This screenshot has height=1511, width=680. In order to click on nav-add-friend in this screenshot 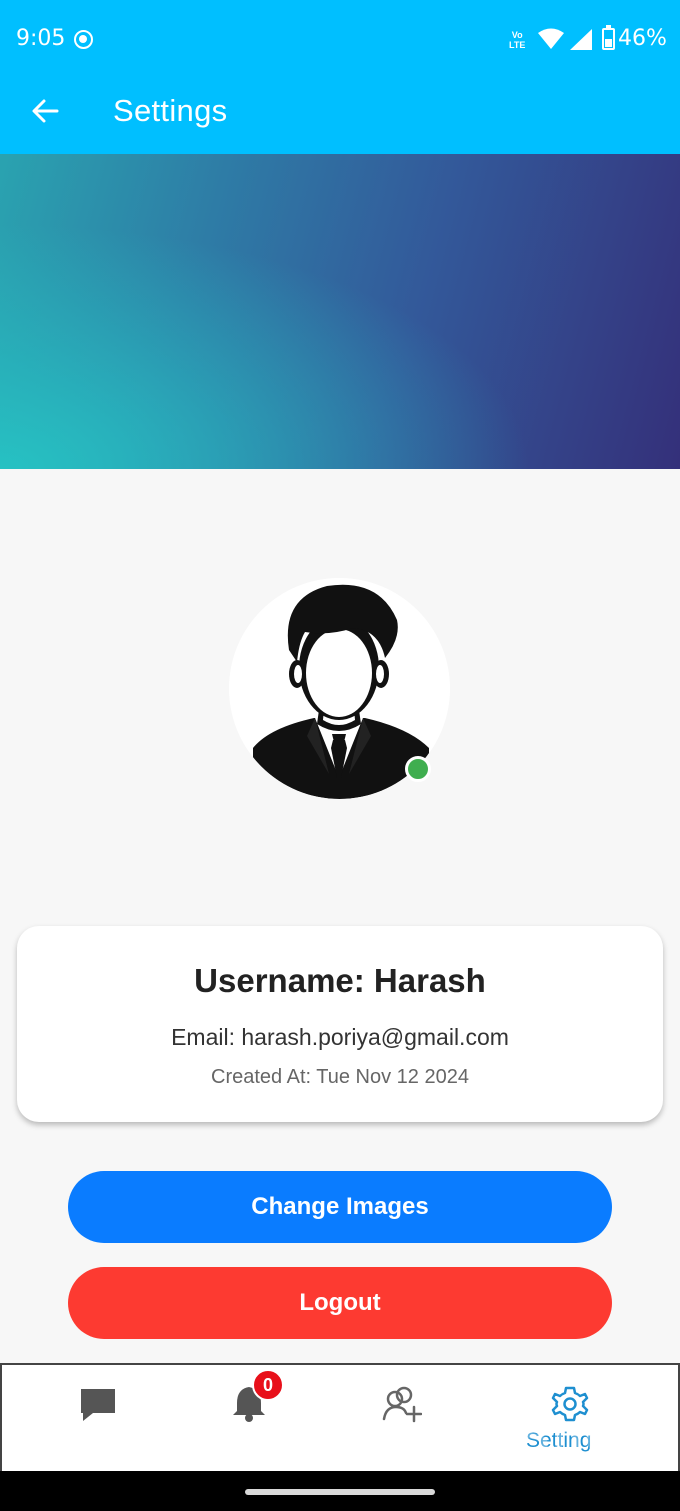, I will do `click(402, 1415)`.